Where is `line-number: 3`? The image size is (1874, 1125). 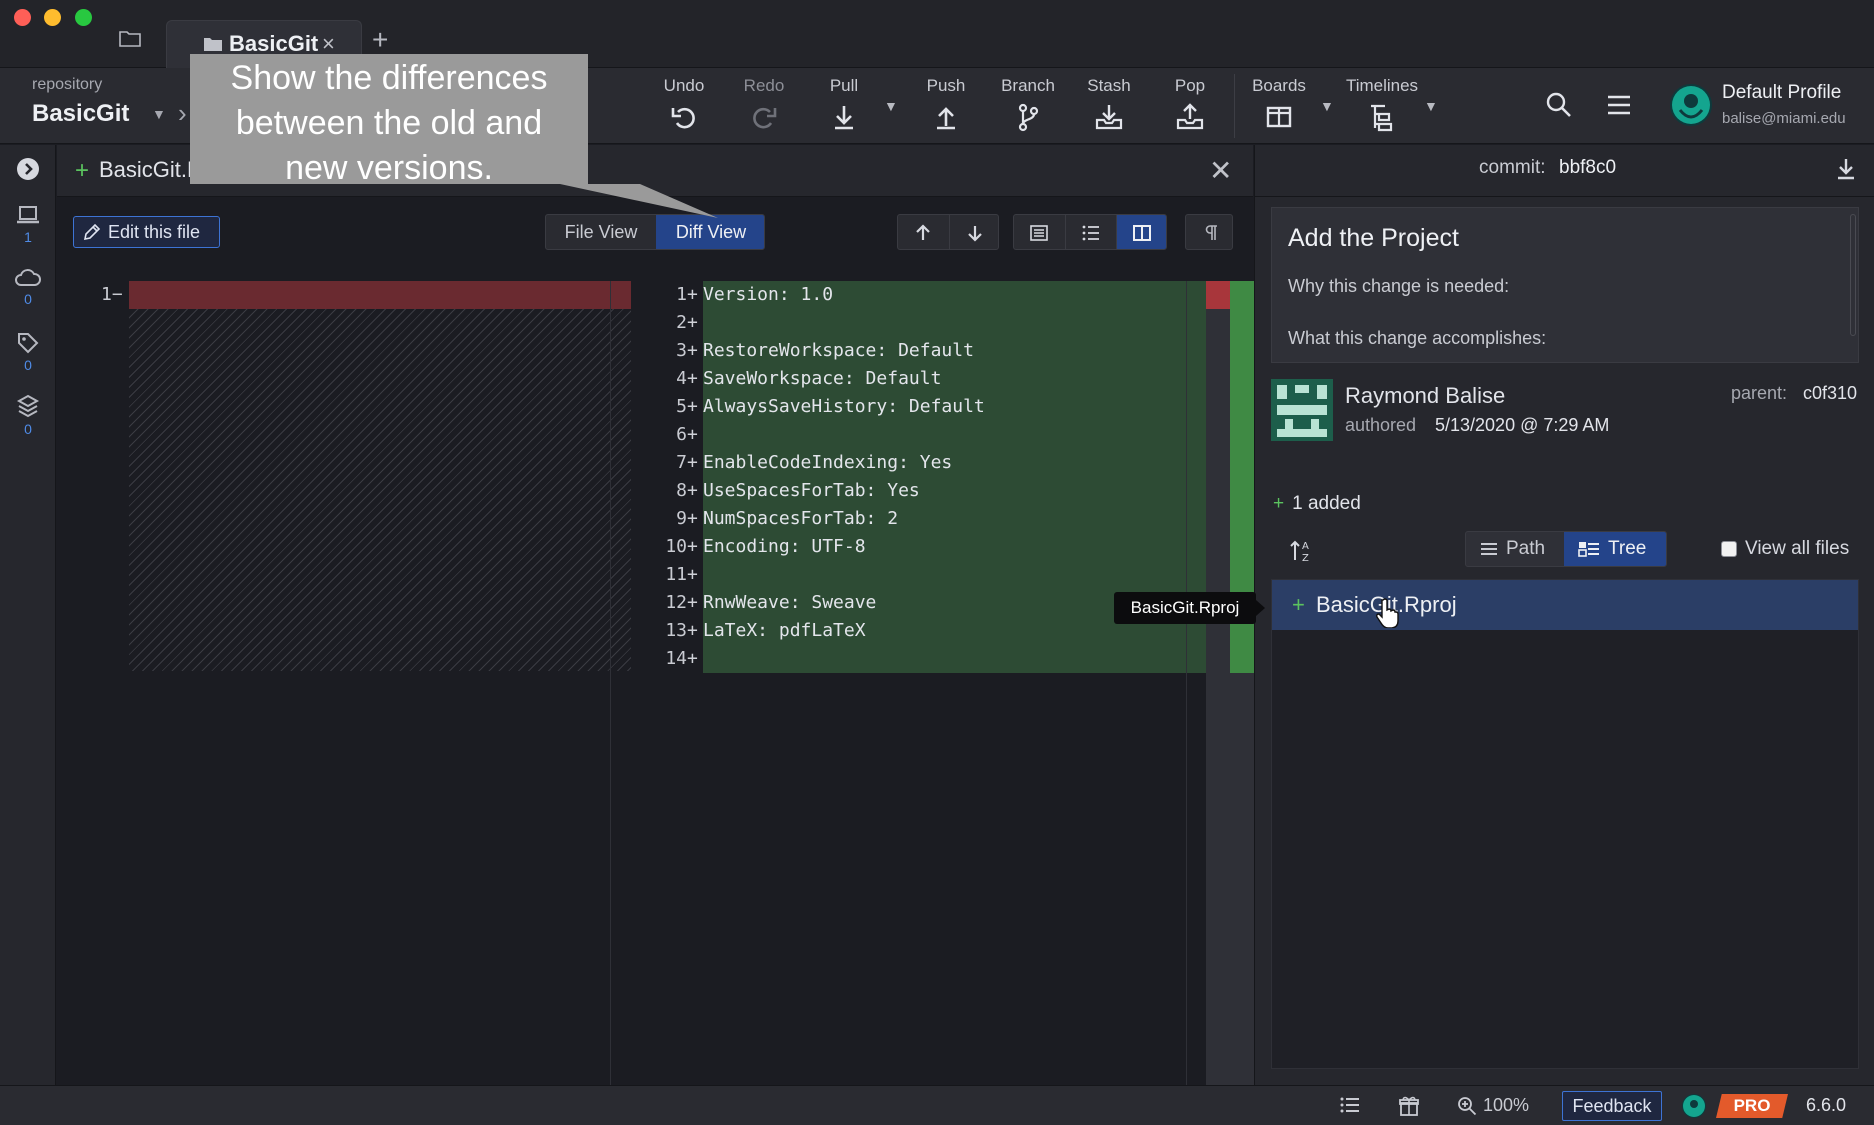
line-number: 3 is located at coordinates (681, 350).